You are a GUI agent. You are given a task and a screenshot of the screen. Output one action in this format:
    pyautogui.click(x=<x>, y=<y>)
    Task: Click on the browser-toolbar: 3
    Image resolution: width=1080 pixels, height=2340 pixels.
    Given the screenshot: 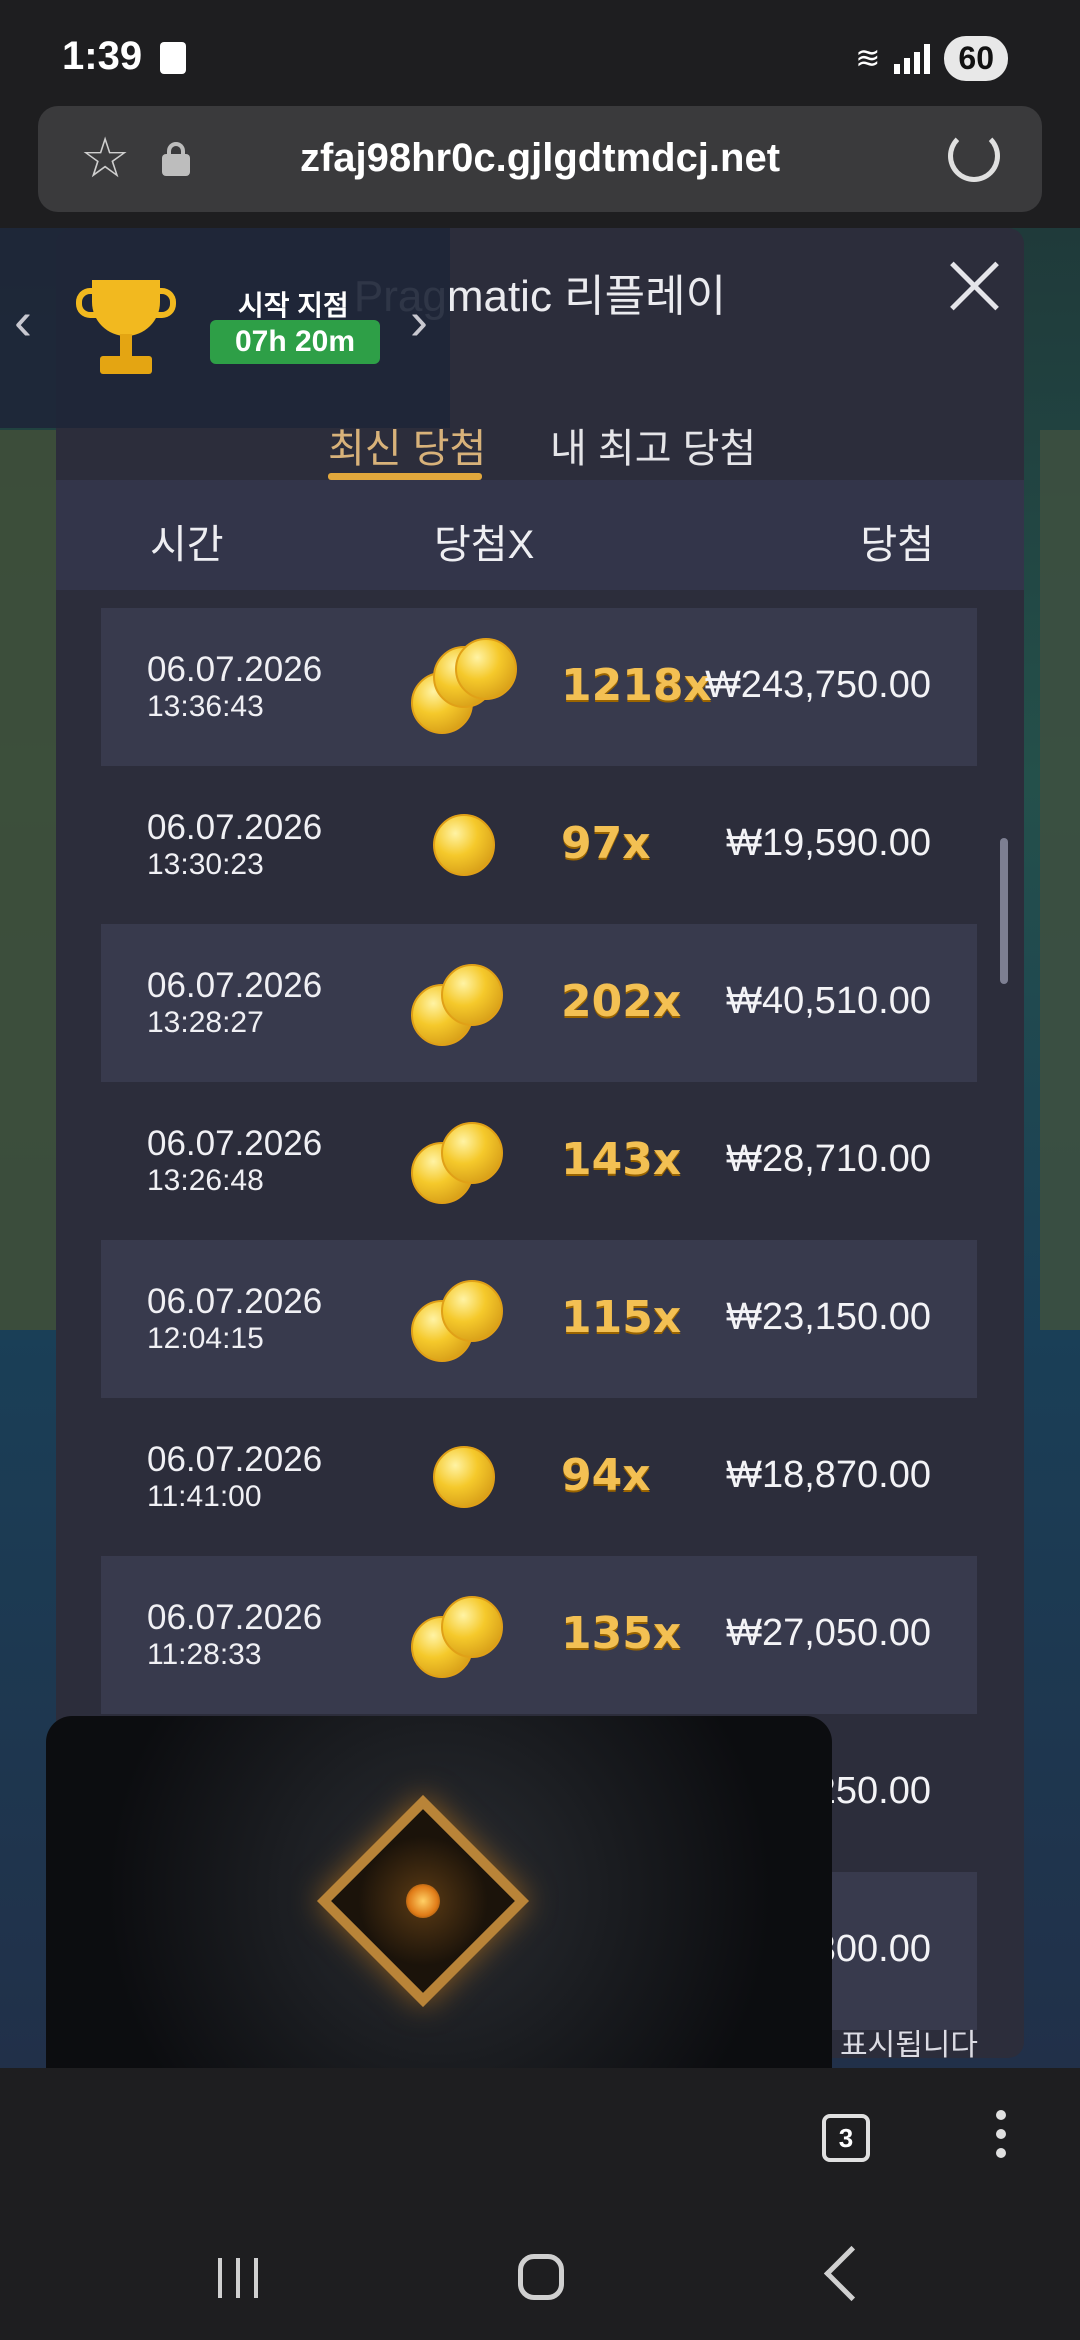 What is the action you would take?
    pyautogui.click(x=540, y=2143)
    